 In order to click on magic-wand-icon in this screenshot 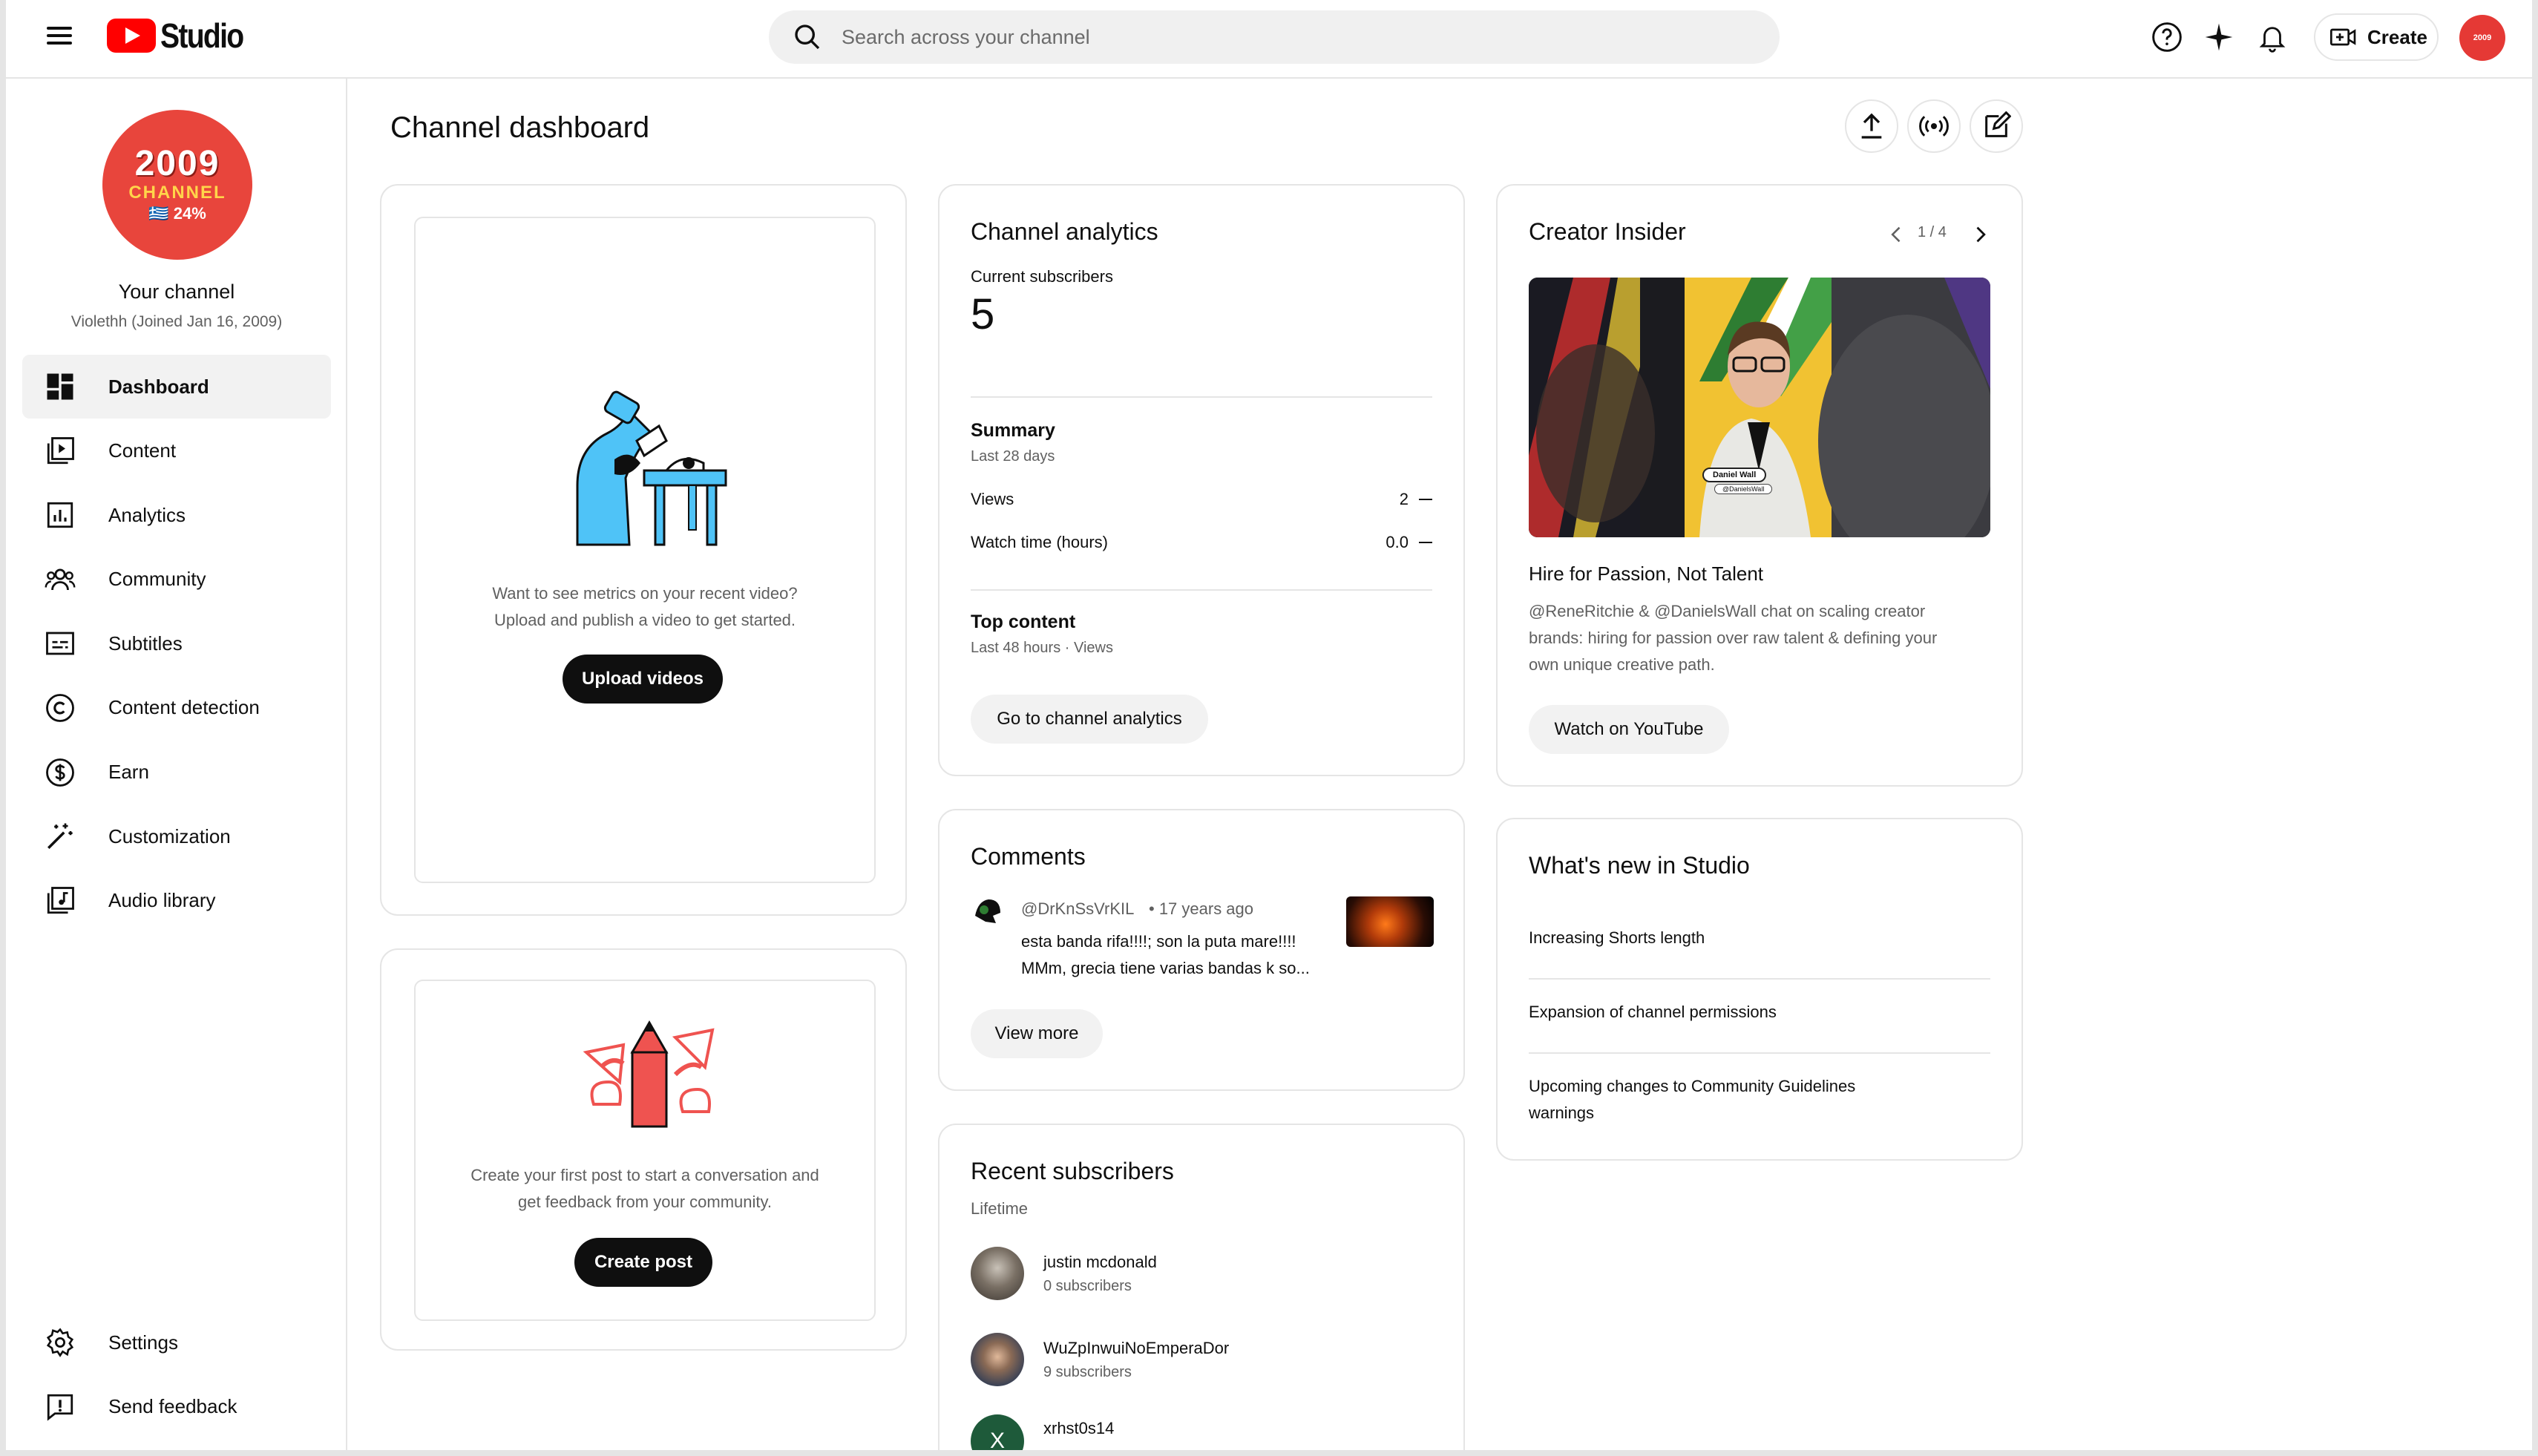, I will do `click(60, 837)`.